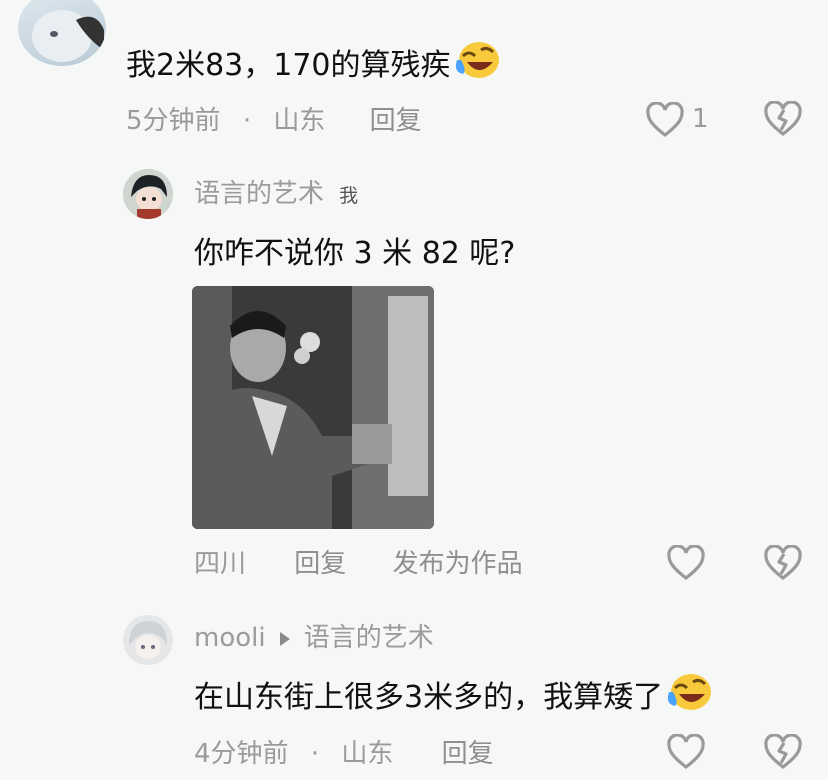  I want to click on reply2-reply-button: 回复, so click(468, 754).